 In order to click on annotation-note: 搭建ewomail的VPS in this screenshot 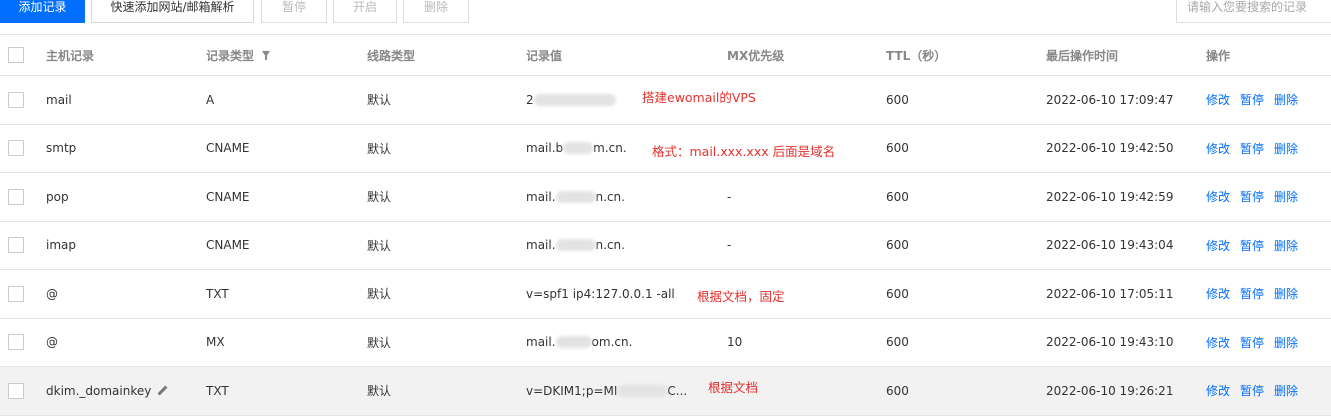, I will do `click(699, 97)`.